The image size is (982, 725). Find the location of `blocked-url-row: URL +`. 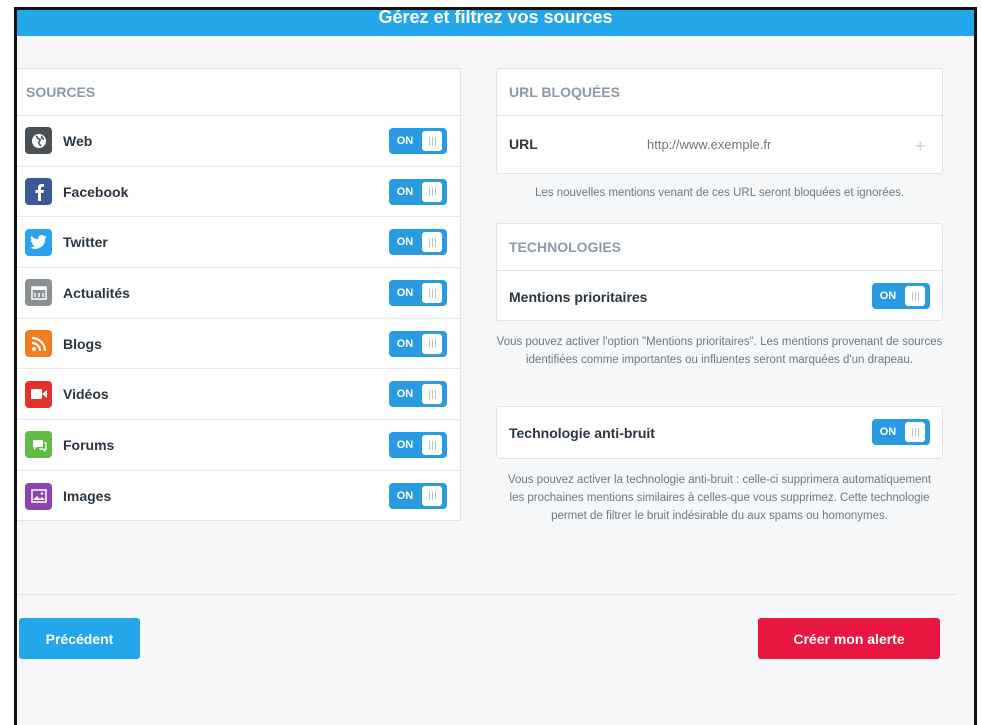

blocked-url-row: URL + is located at coordinates (719, 145).